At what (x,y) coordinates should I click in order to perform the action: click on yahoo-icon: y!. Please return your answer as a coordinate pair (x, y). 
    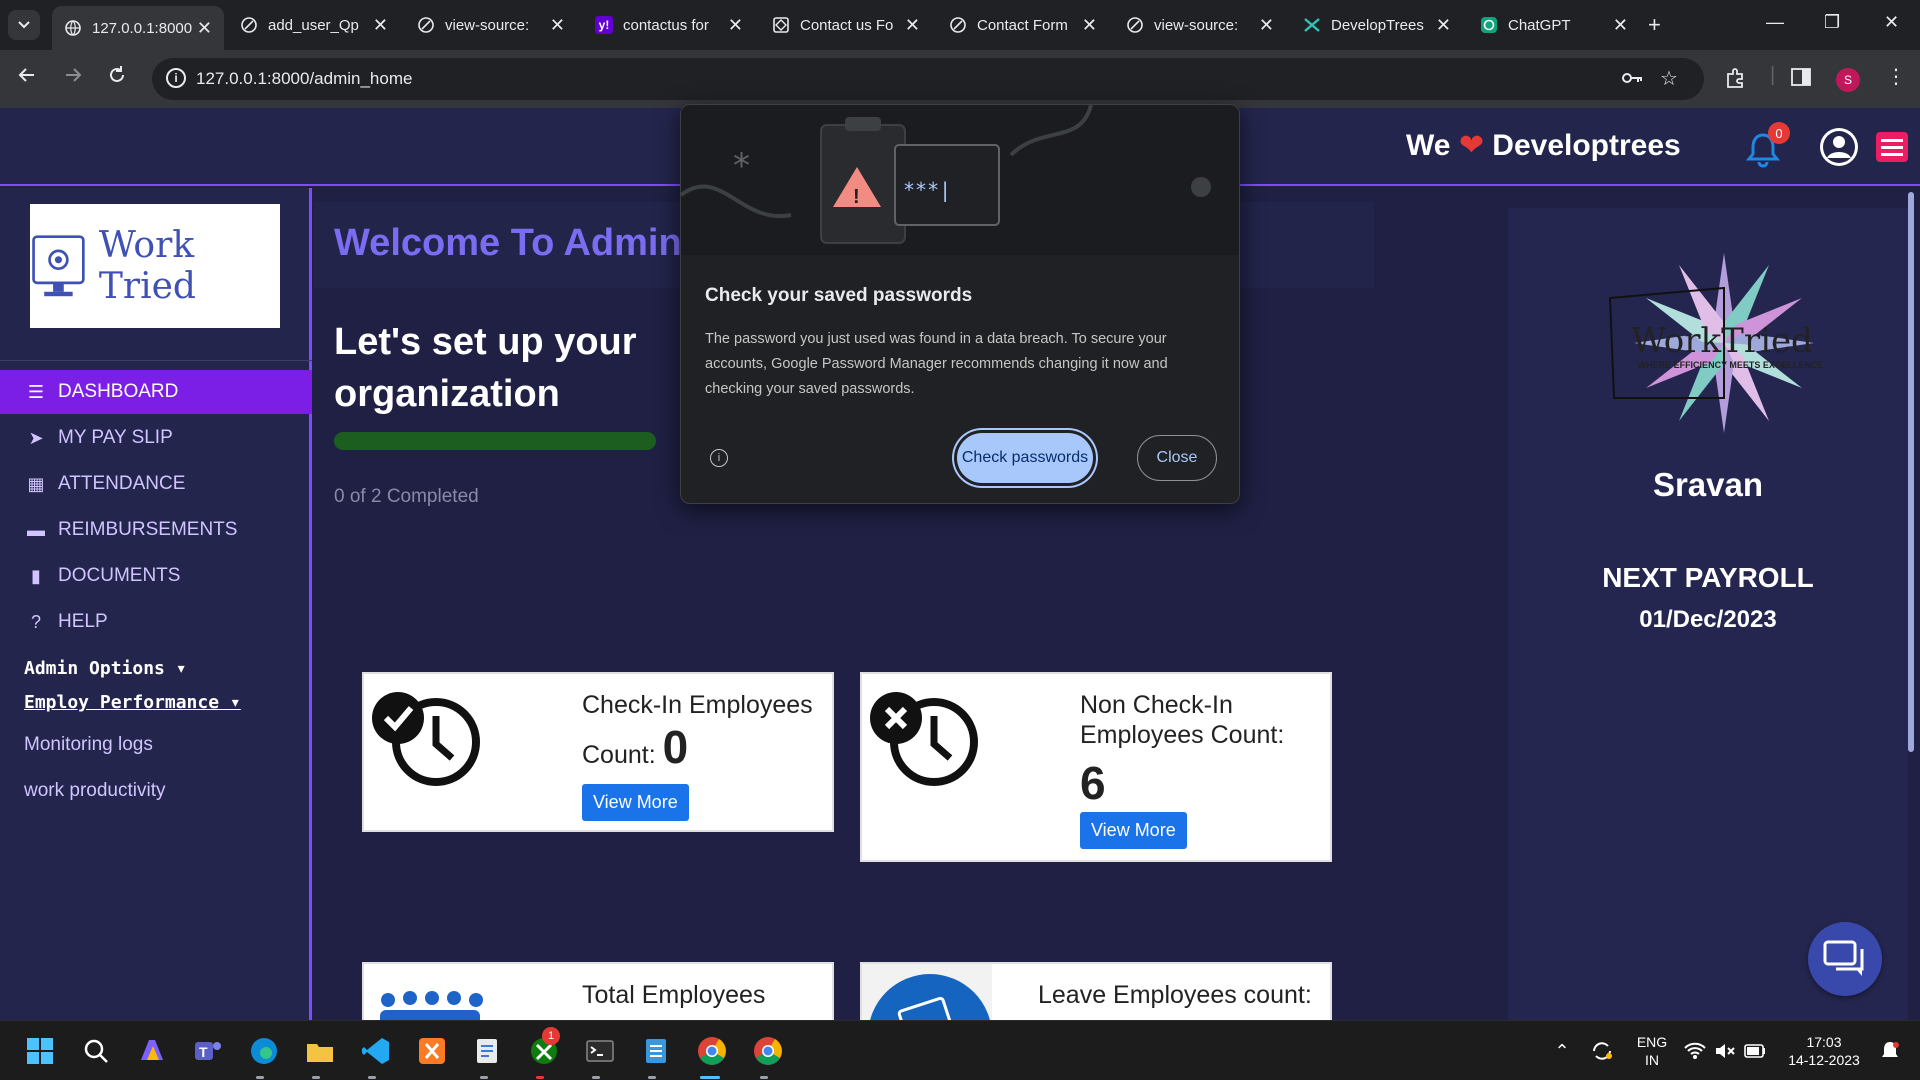
    Looking at the image, I should click on (604, 25).